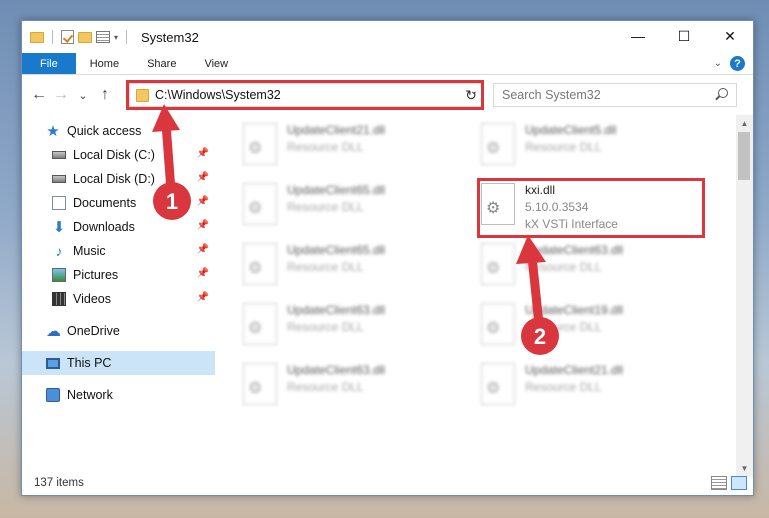 The width and height of the screenshot is (769, 518). Describe the element at coordinates (574, 310) in the screenshot. I see `file-name: UpdateClient19.dll` at that location.